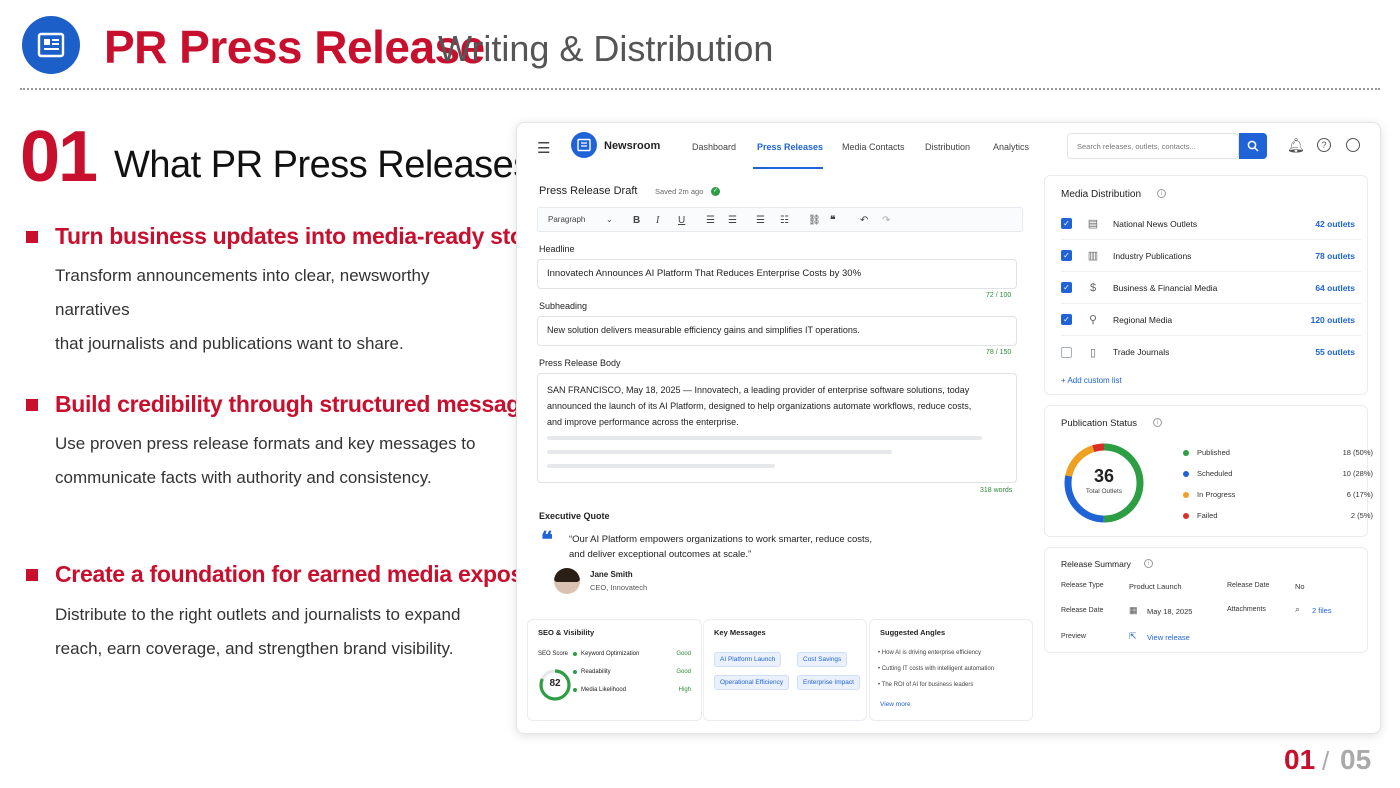 Image resolution: width=1400 pixels, height=788 pixels. What do you see at coordinates (715, 191) in the screenshot?
I see `saved-check-icon: ✓` at bounding box center [715, 191].